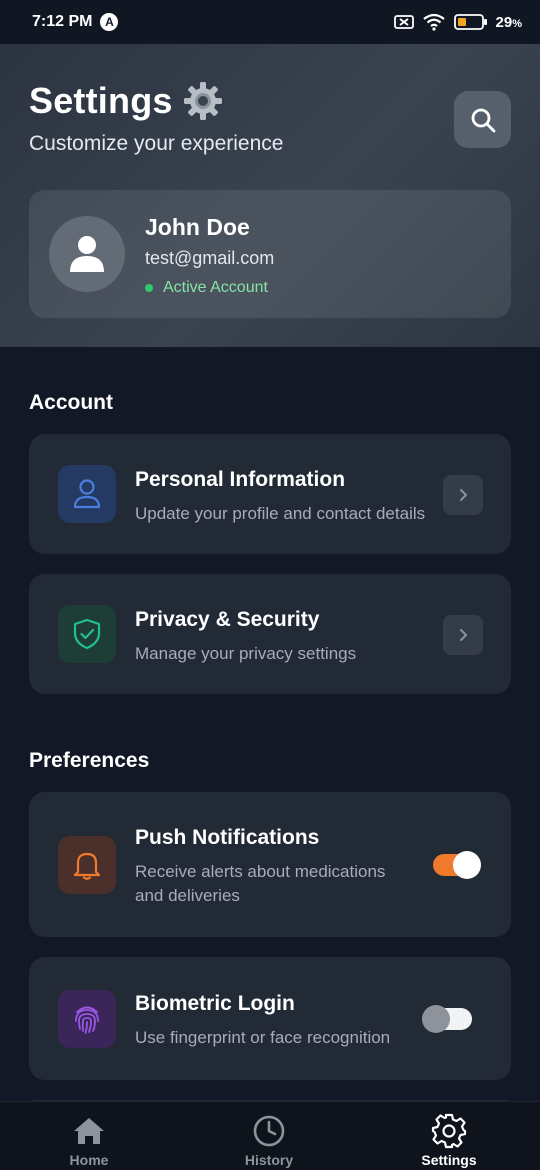 The image size is (540, 1170). Describe the element at coordinates (246, 653) in the screenshot. I see `setting-item-description: Manage your privacy settings` at that location.